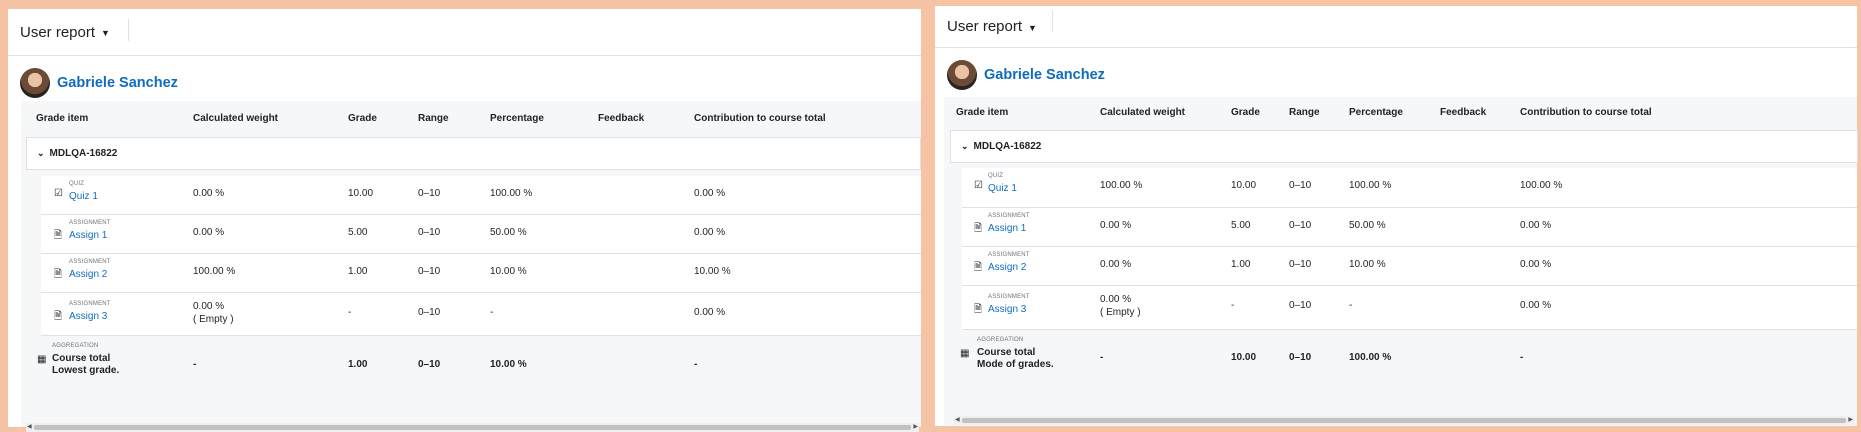 The height and width of the screenshot is (432, 1861). I want to click on chevron-down-icon: ▼, so click(1032, 27).